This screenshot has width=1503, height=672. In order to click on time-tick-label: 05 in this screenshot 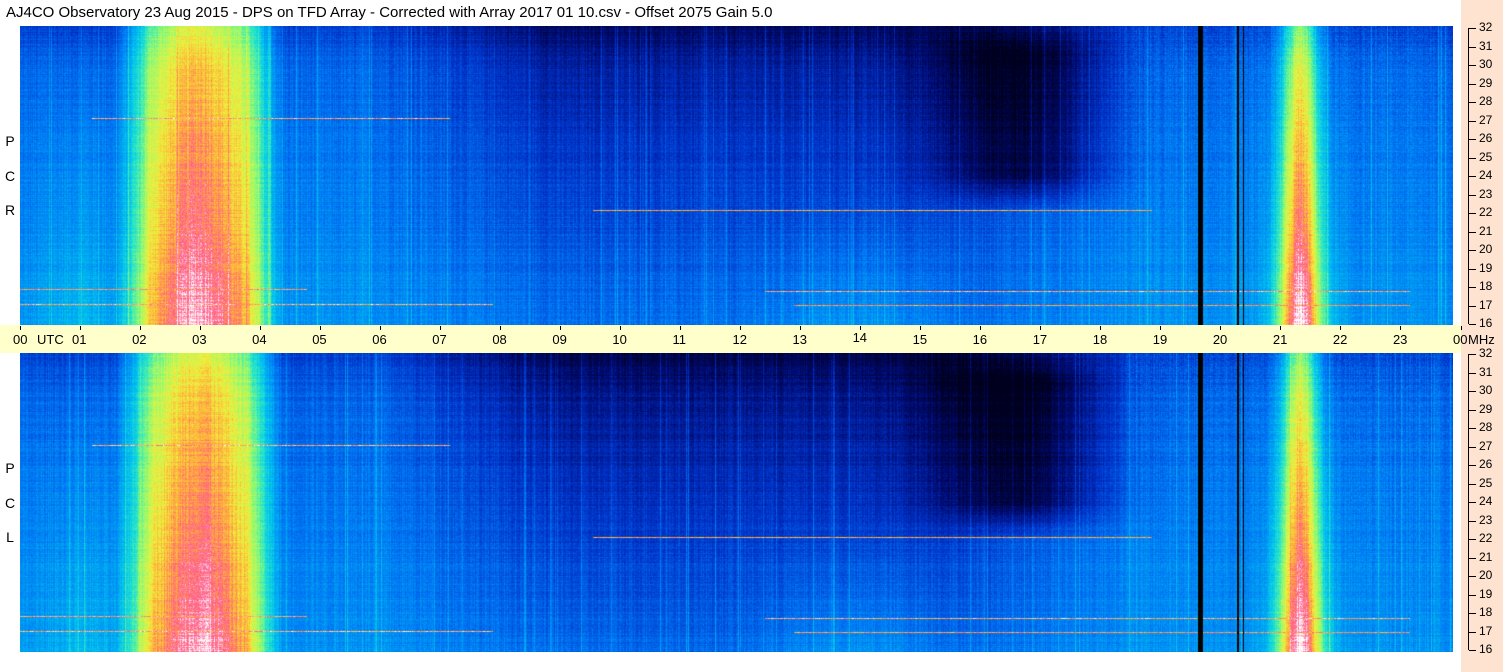, I will do `click(319, 339)`.